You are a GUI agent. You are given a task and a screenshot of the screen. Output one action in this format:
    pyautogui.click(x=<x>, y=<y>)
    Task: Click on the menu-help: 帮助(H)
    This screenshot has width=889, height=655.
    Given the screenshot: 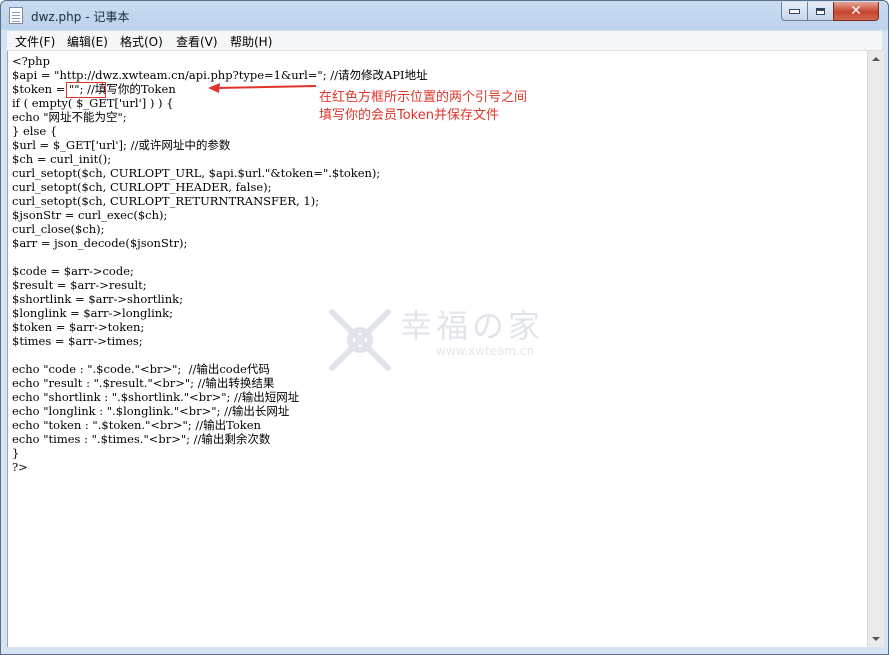 What is the action you would take?
    pyautogui.click(x=251, y=41)
    